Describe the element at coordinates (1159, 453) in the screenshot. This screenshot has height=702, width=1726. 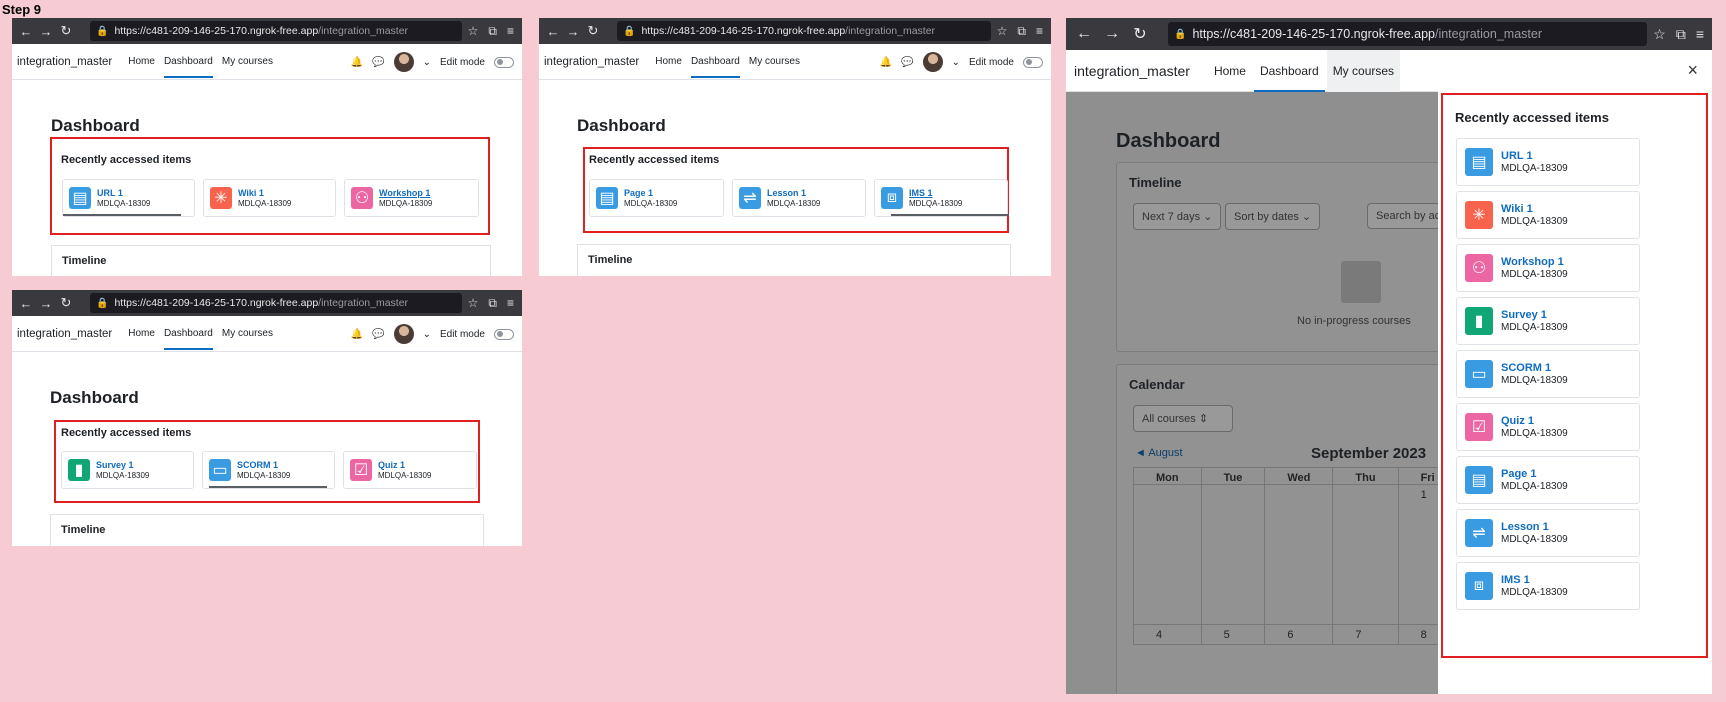
I see `prev-month-link: ◄ August` at that location.